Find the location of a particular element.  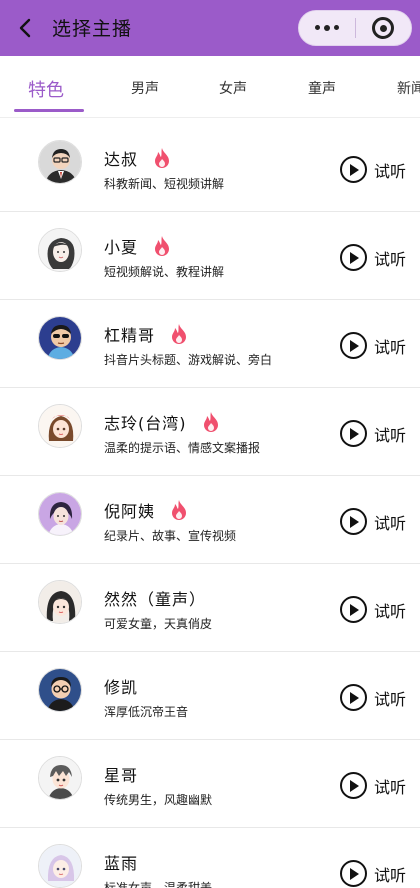

anchor-name: 蓝雨 is located at coordinates (121, 863).